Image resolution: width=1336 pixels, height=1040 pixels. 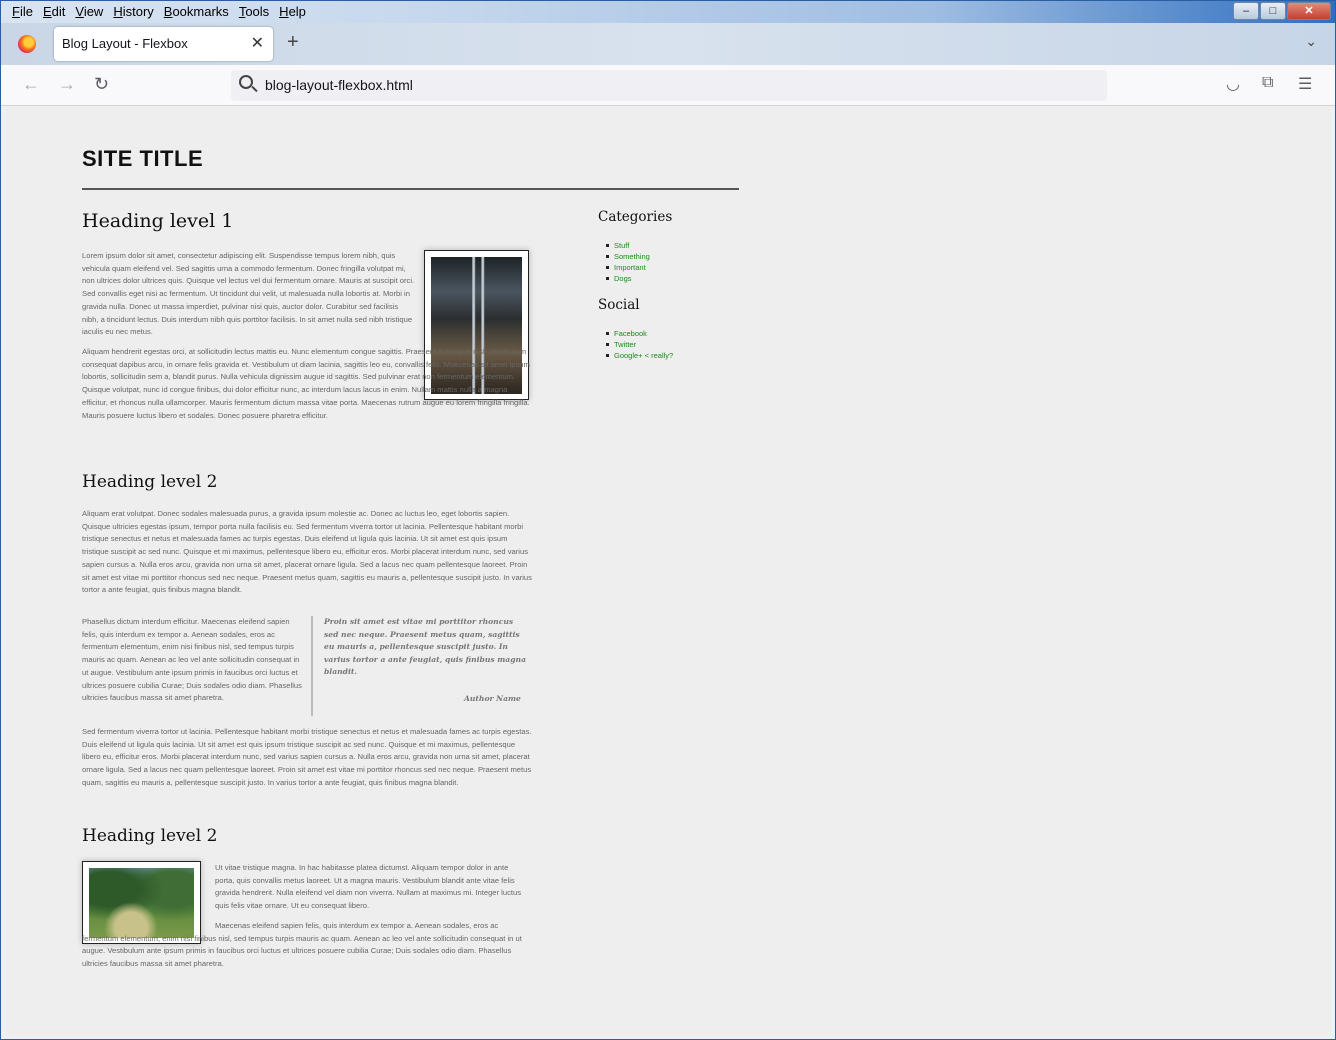 I want to click on nav-bar: ← → ↻ blog-layout-flexbox.html ◡ ⧉ ☰, so click(x=668, y=85).